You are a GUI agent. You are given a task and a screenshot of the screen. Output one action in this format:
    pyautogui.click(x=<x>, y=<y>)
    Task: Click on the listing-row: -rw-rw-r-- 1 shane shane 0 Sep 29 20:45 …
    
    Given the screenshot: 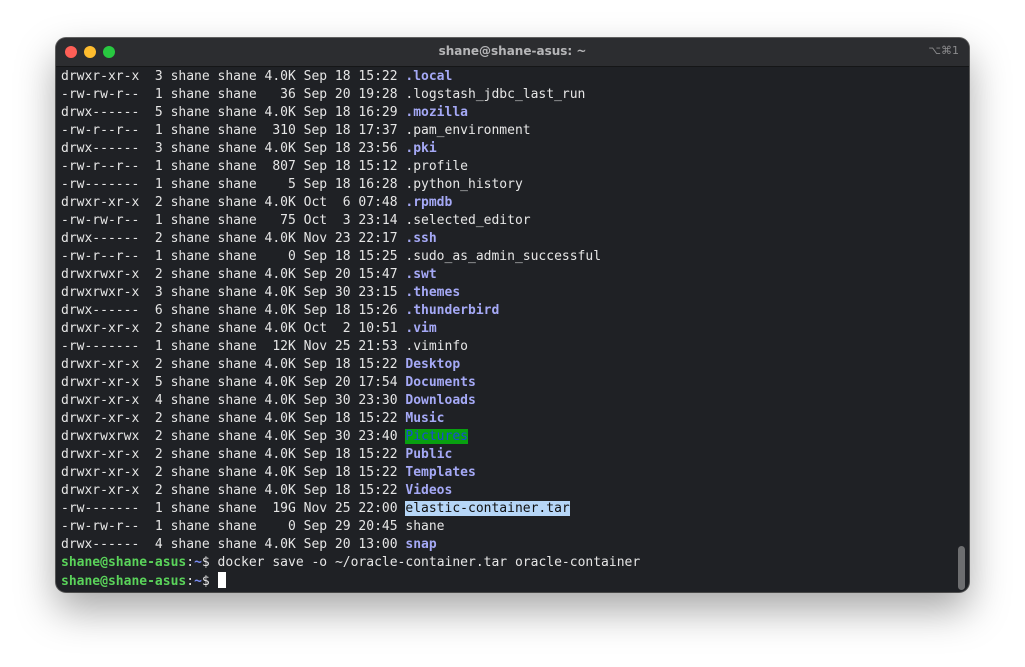 What is the action you would take?
    pyautogui.click(x=503, y=527)
    